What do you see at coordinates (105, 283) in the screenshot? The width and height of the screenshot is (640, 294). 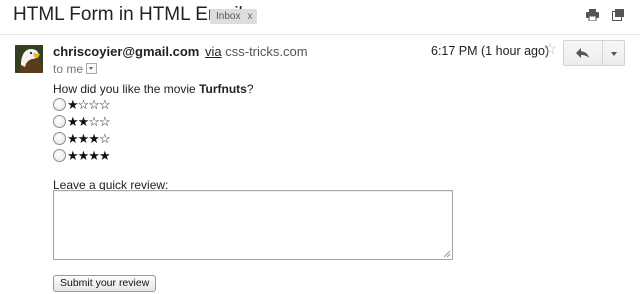 I see `submit-review-button: Submit your review` at bounding box center [105, 283].